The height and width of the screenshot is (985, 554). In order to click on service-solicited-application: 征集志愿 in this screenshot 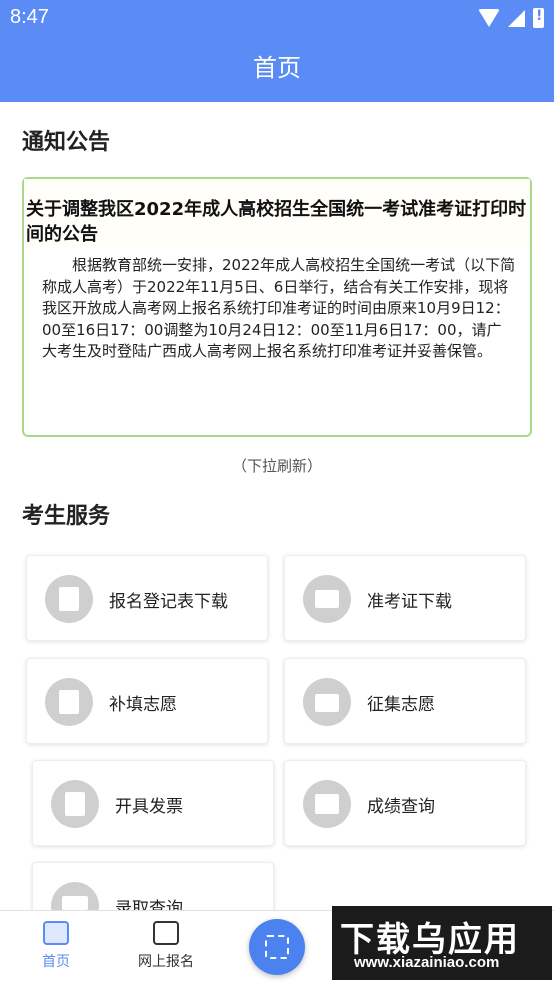, I will do `click(405, 701)`.